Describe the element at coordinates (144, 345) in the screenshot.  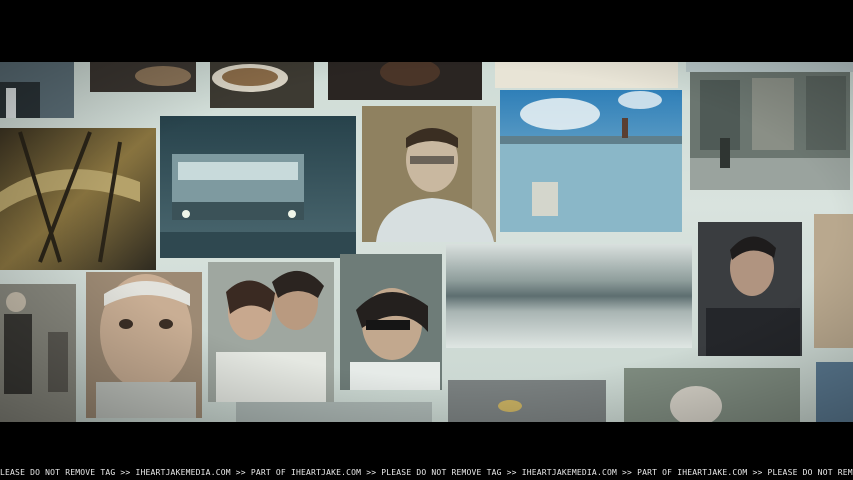
I see `photo-elderly-man-closeup` at that location.